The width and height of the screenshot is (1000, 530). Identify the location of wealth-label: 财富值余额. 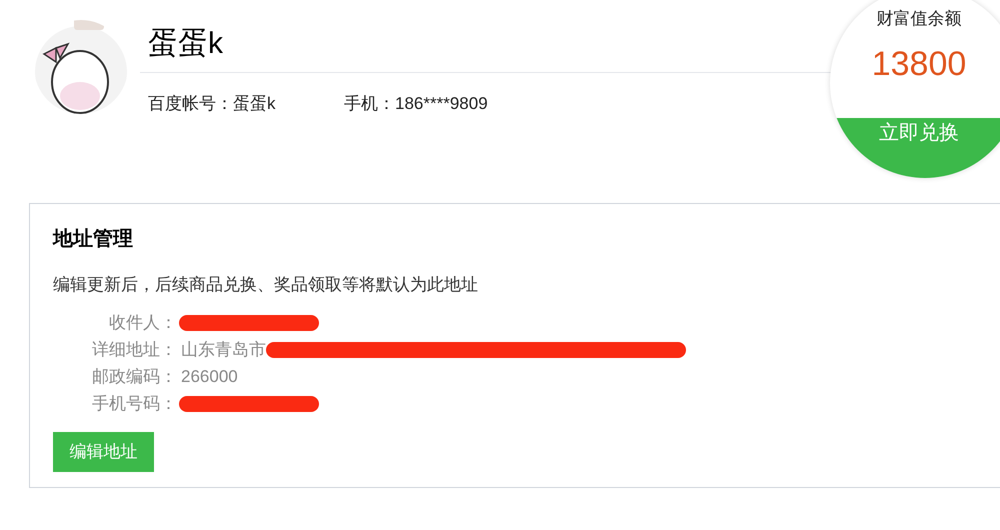
(919, 19).